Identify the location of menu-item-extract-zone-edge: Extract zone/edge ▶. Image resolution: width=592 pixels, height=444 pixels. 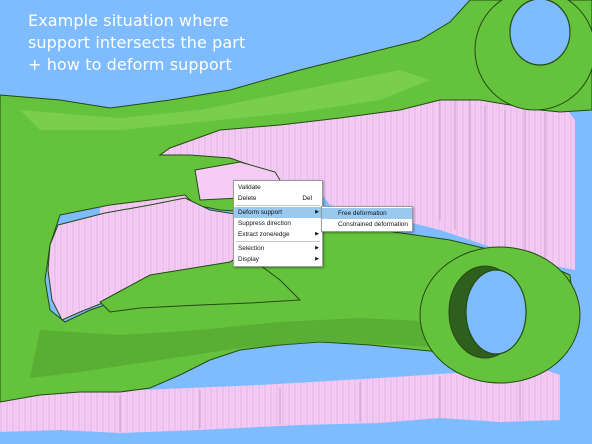
(278, 234).